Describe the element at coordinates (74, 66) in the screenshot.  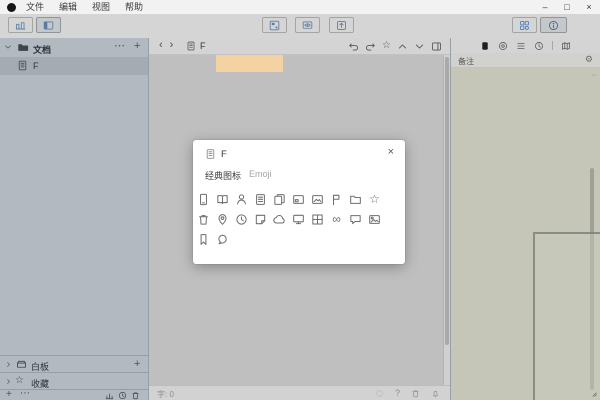
I see `sidebar-item-document-f: F` at that location.